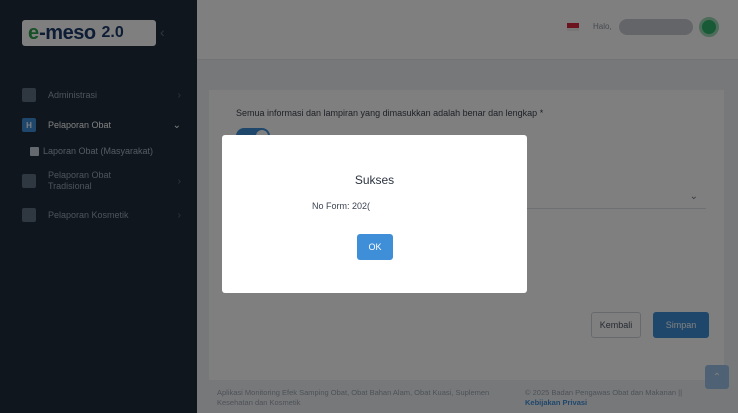 Image resolution: width=738 pixels, height=413 pixels. Describe the element at coordinates (374, 180) in the screenshot. I see `dialog-title: Sukses` at that location.